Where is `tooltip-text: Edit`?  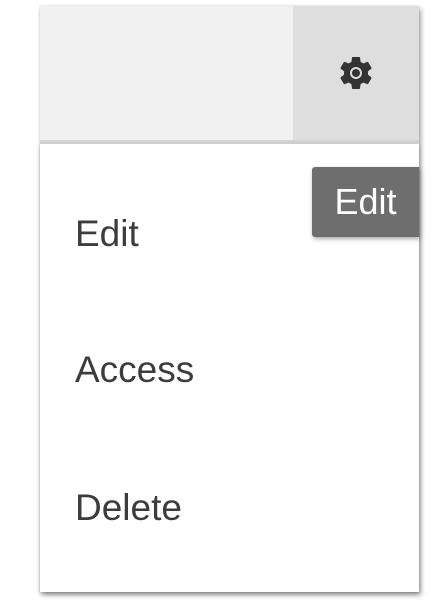
tooltip-text: Edit is located at coordinates (365, 201).